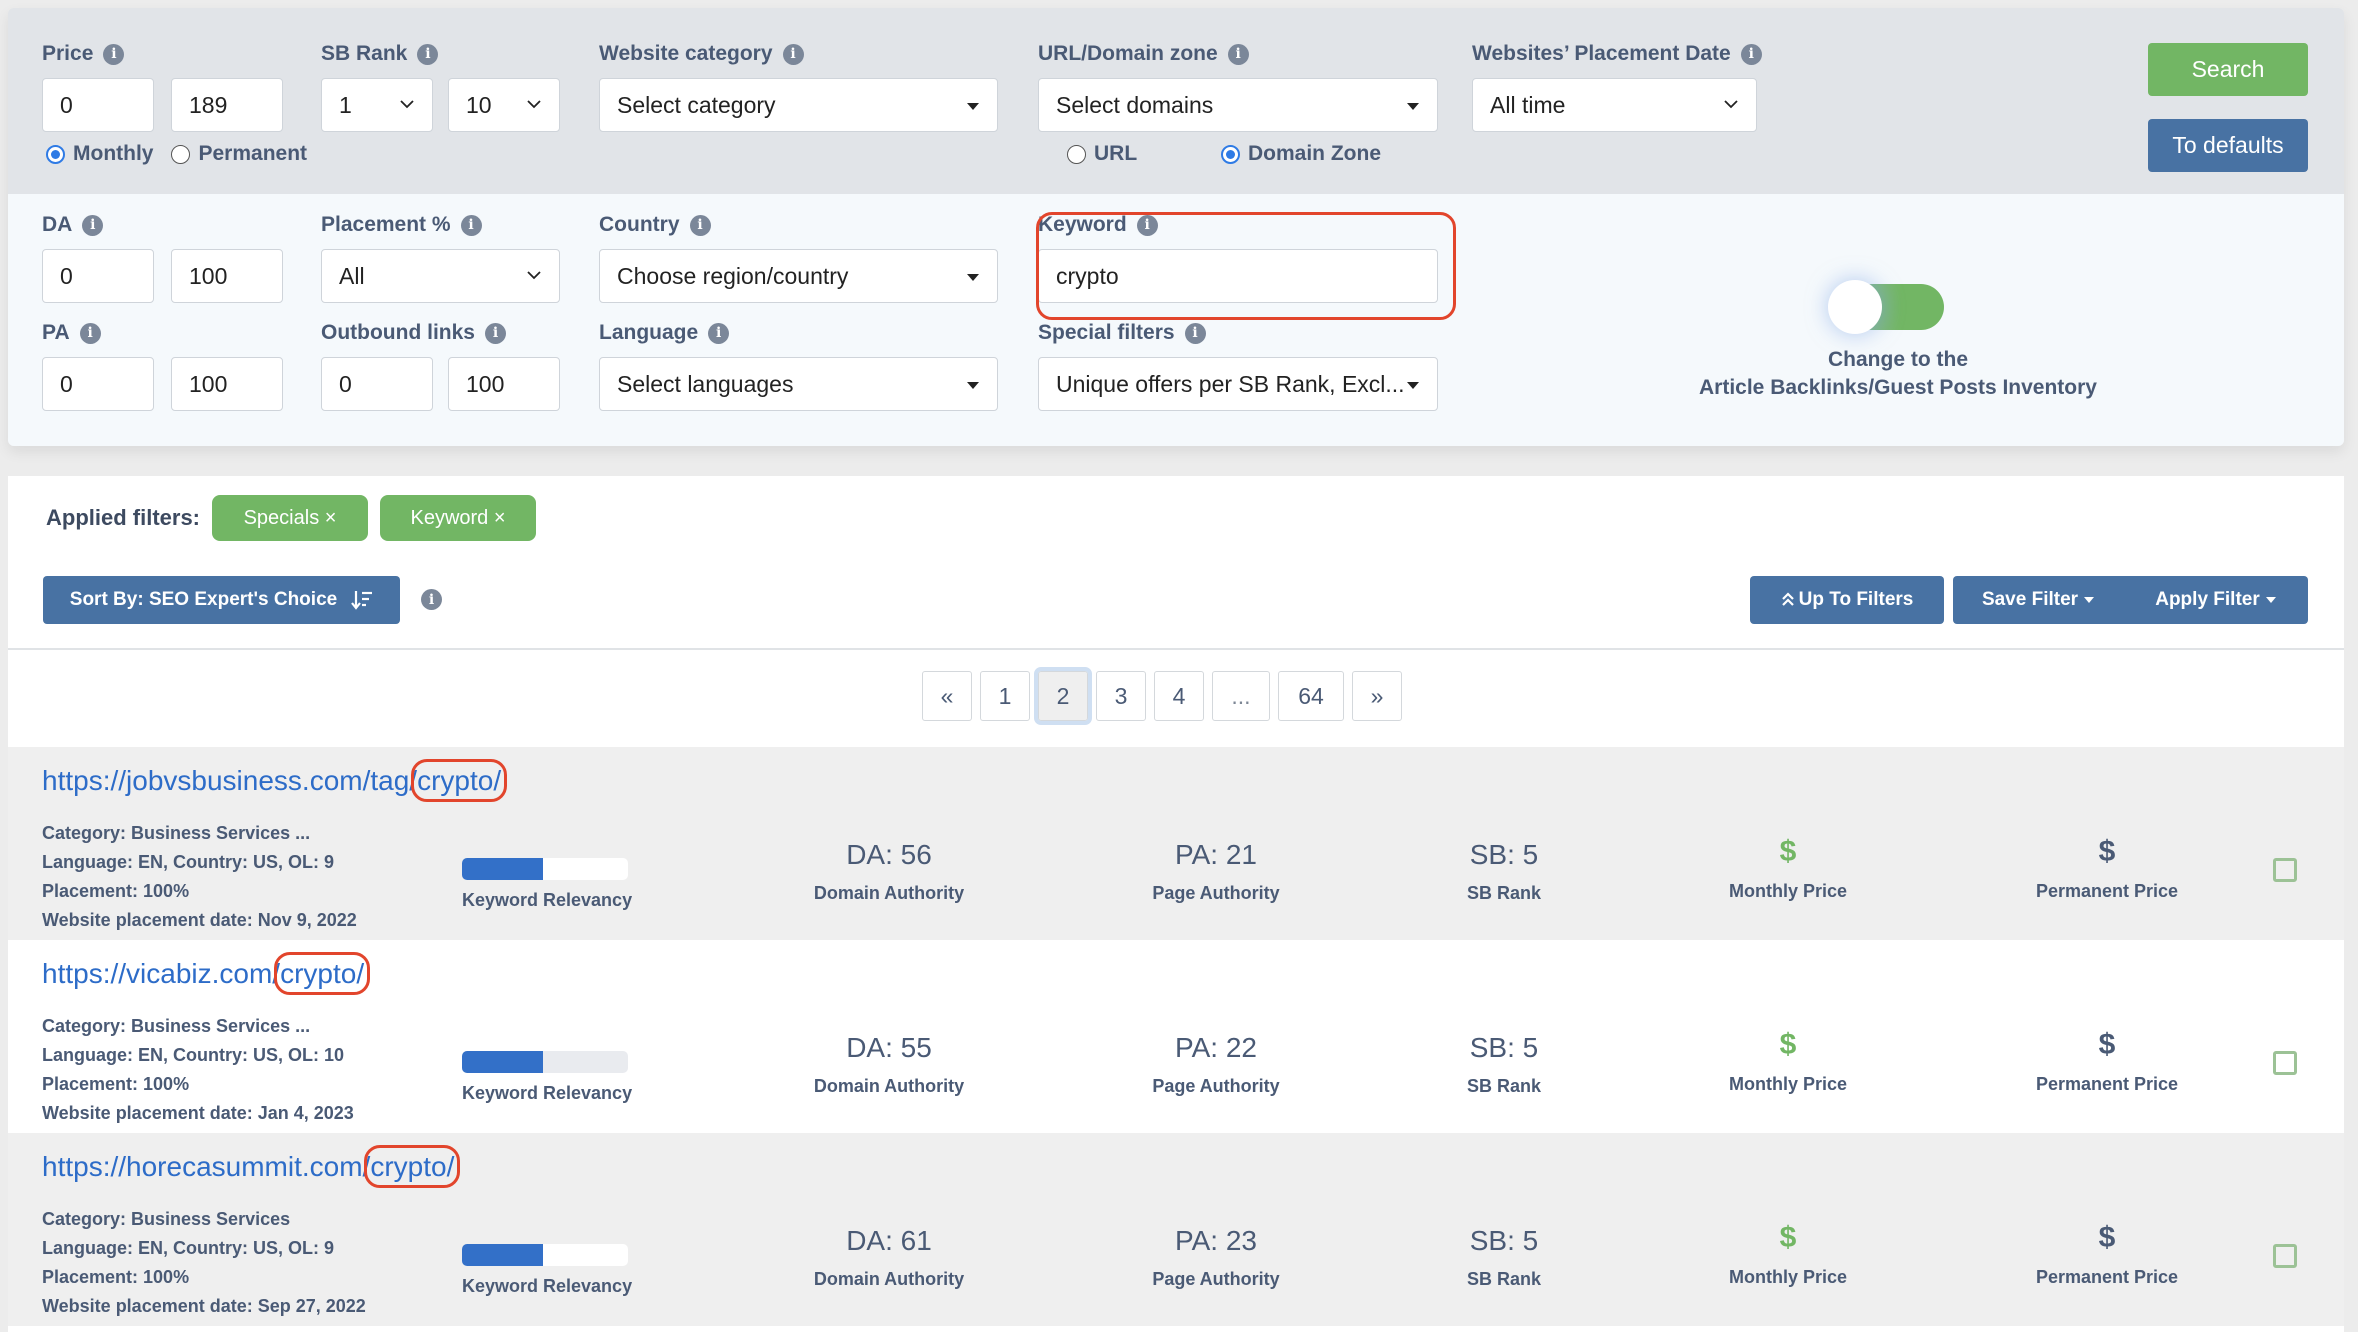  I want to click on monthly-radio, so click(55, 154).